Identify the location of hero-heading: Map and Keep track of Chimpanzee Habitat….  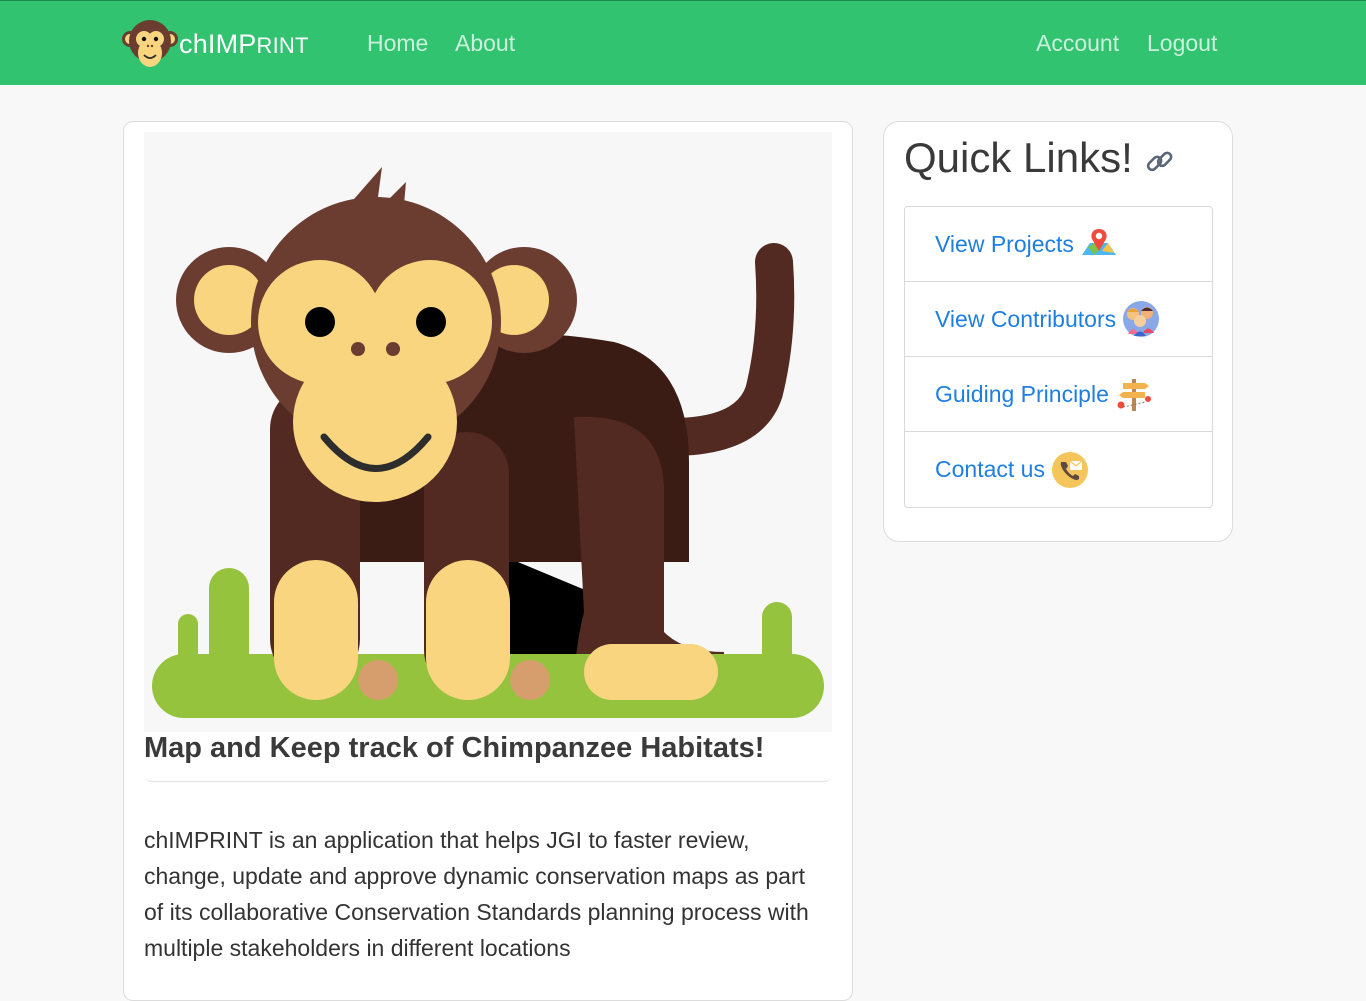
(454, 748).